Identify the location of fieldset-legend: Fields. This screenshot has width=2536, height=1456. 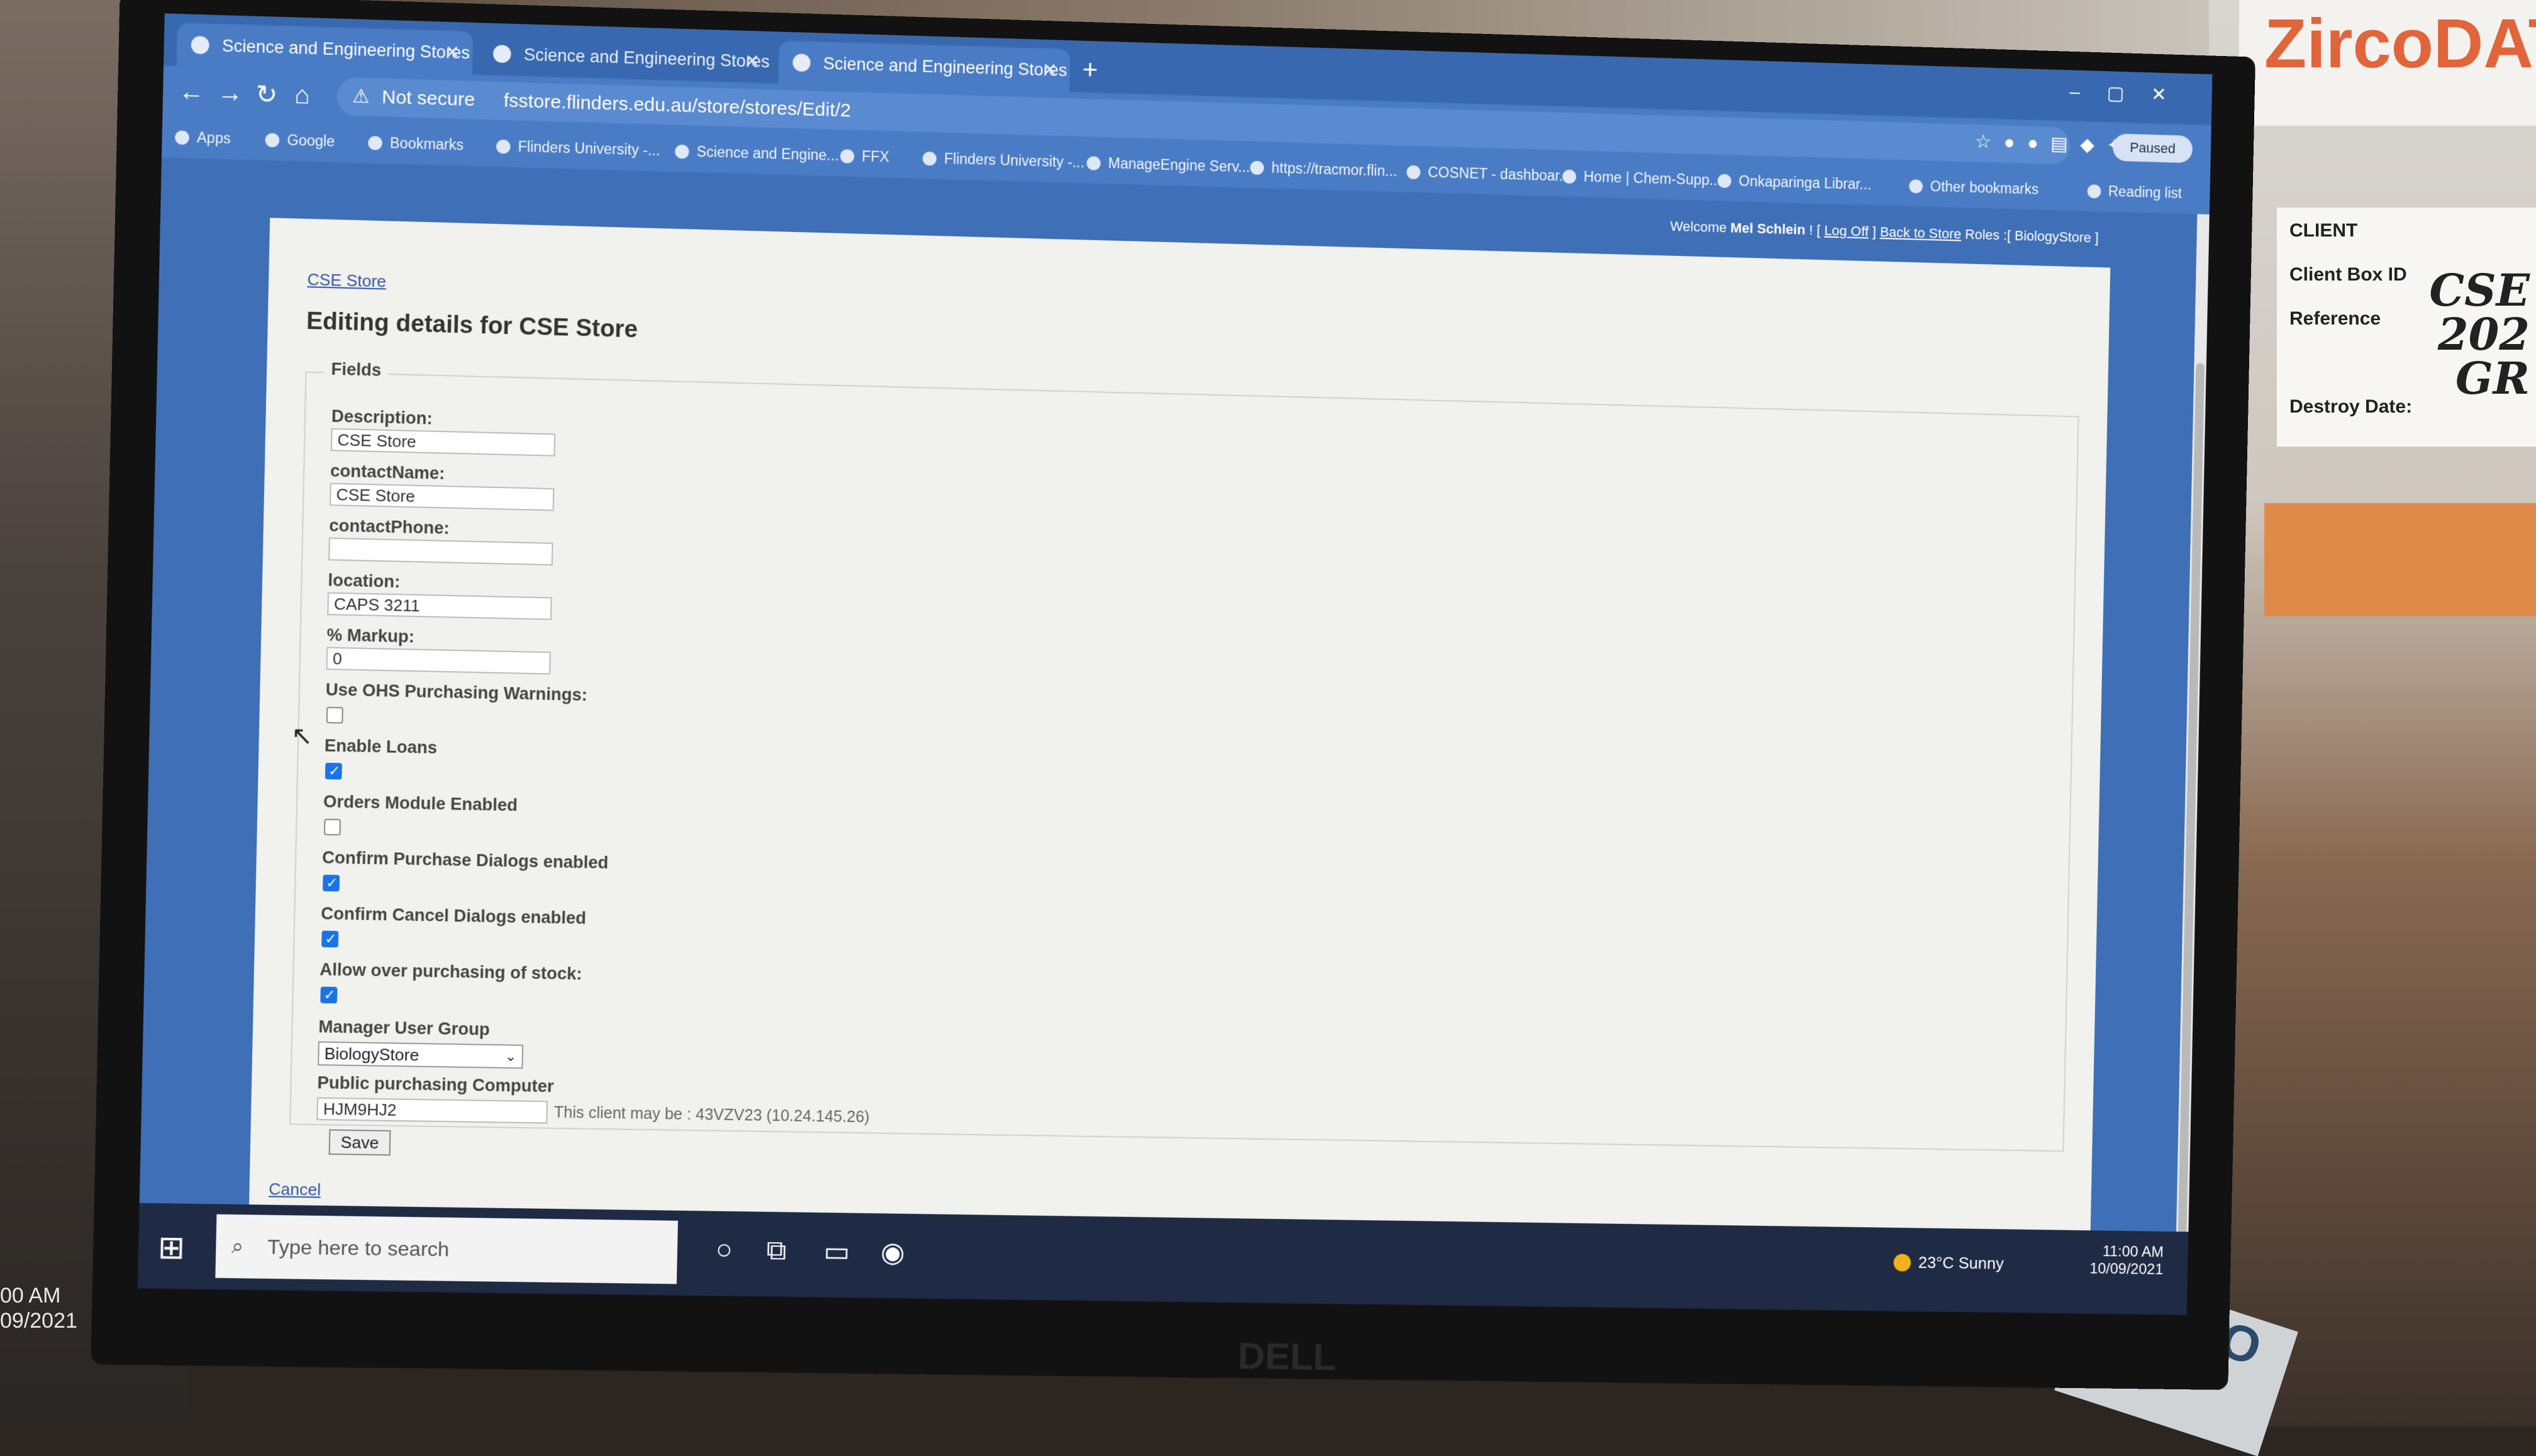
(356, 370).